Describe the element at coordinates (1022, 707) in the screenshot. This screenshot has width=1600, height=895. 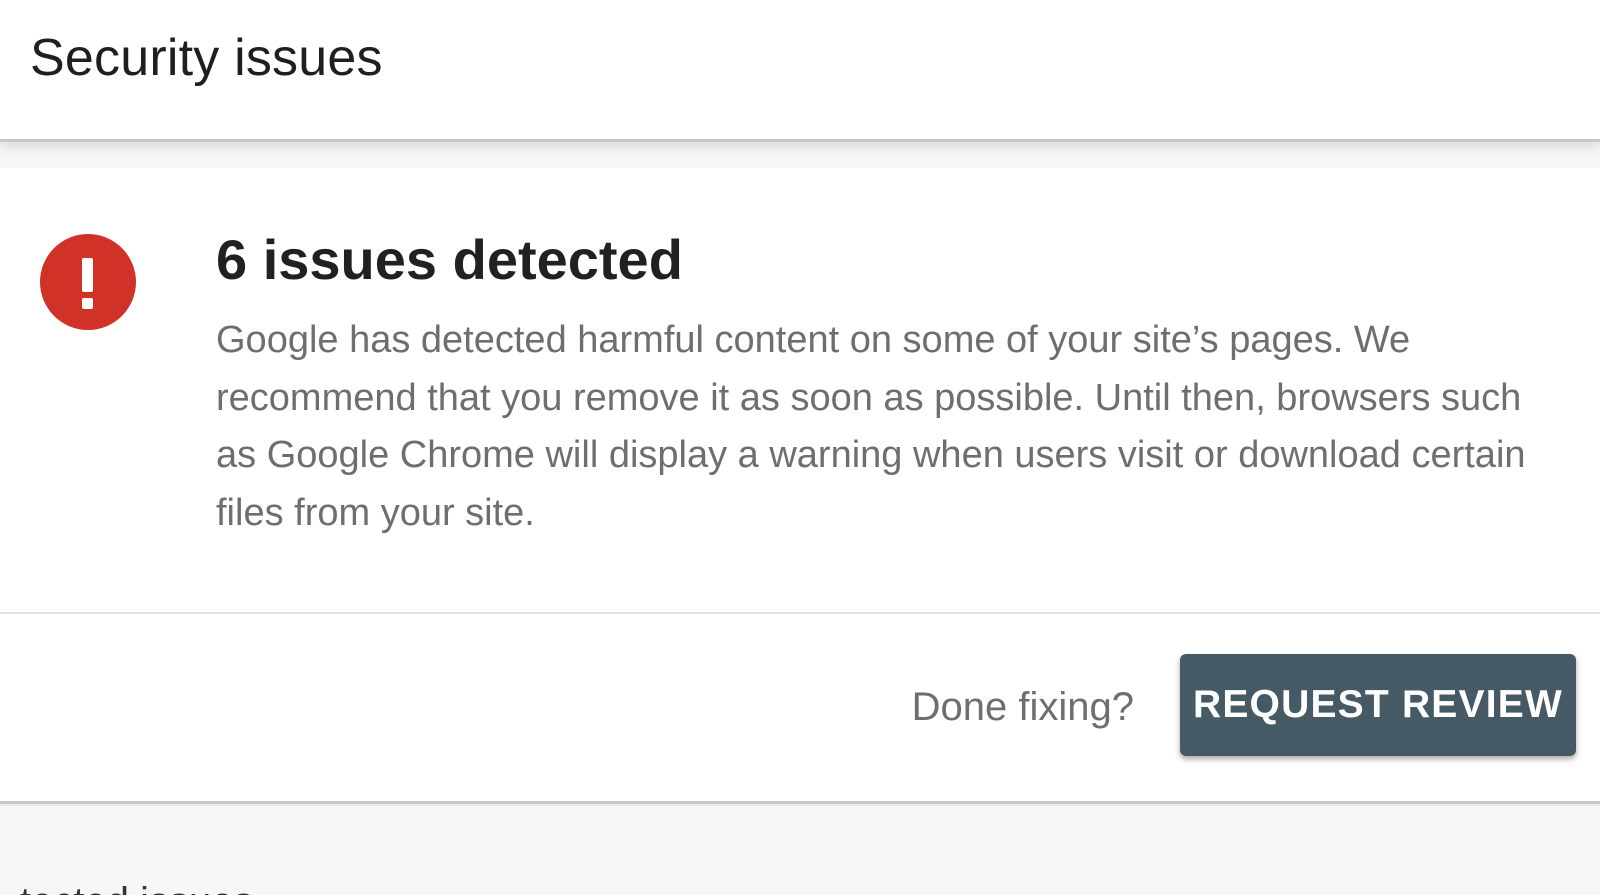
I see `done-fixing-label: Done fixing?` at that location.